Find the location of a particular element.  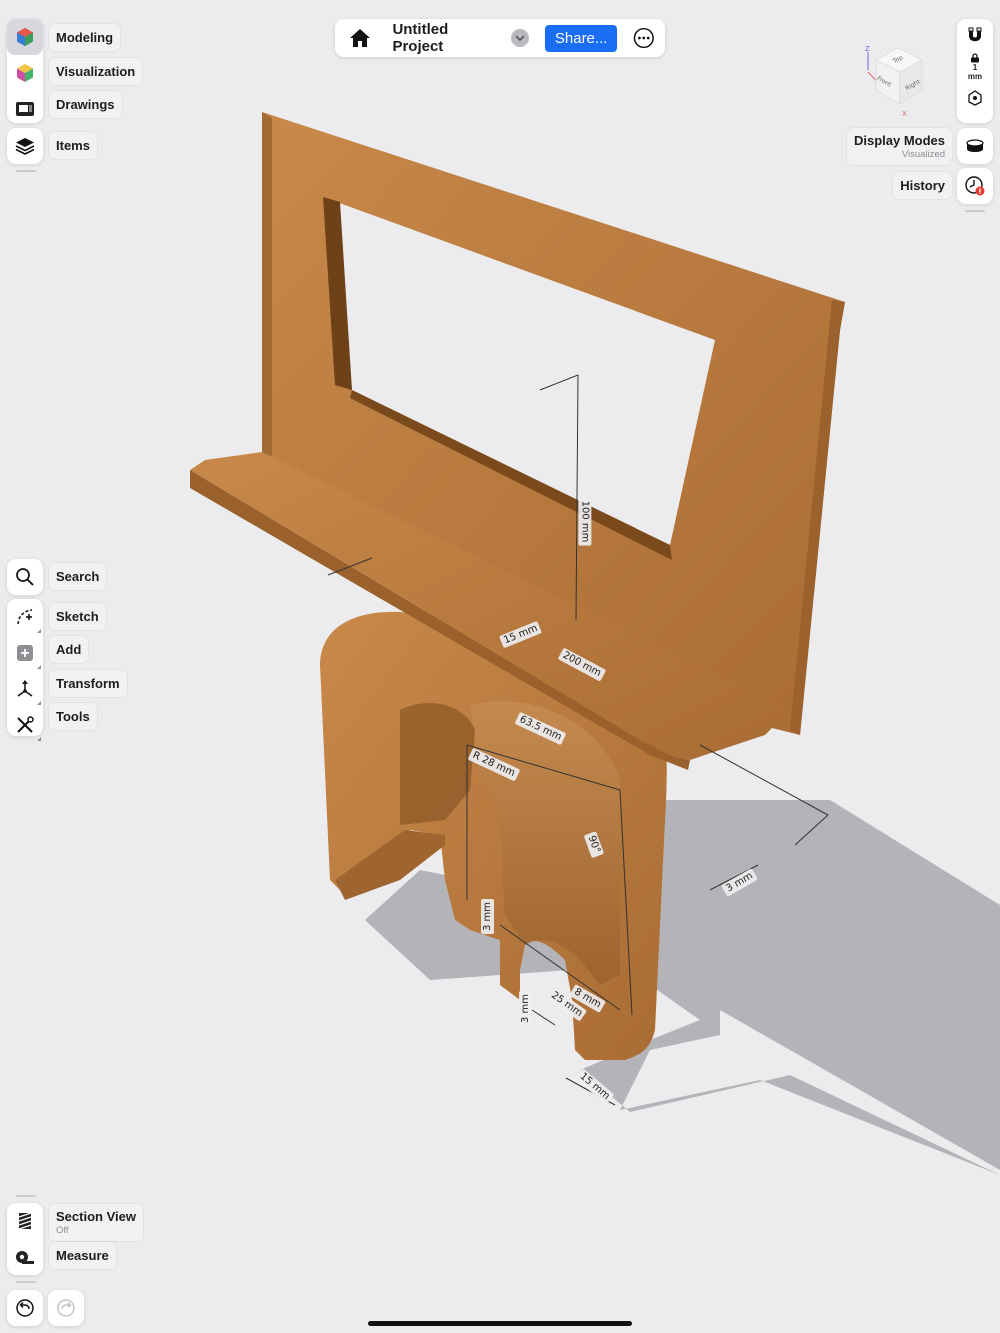

dimension-label: 100 mm is located at coordinates (585, 521).